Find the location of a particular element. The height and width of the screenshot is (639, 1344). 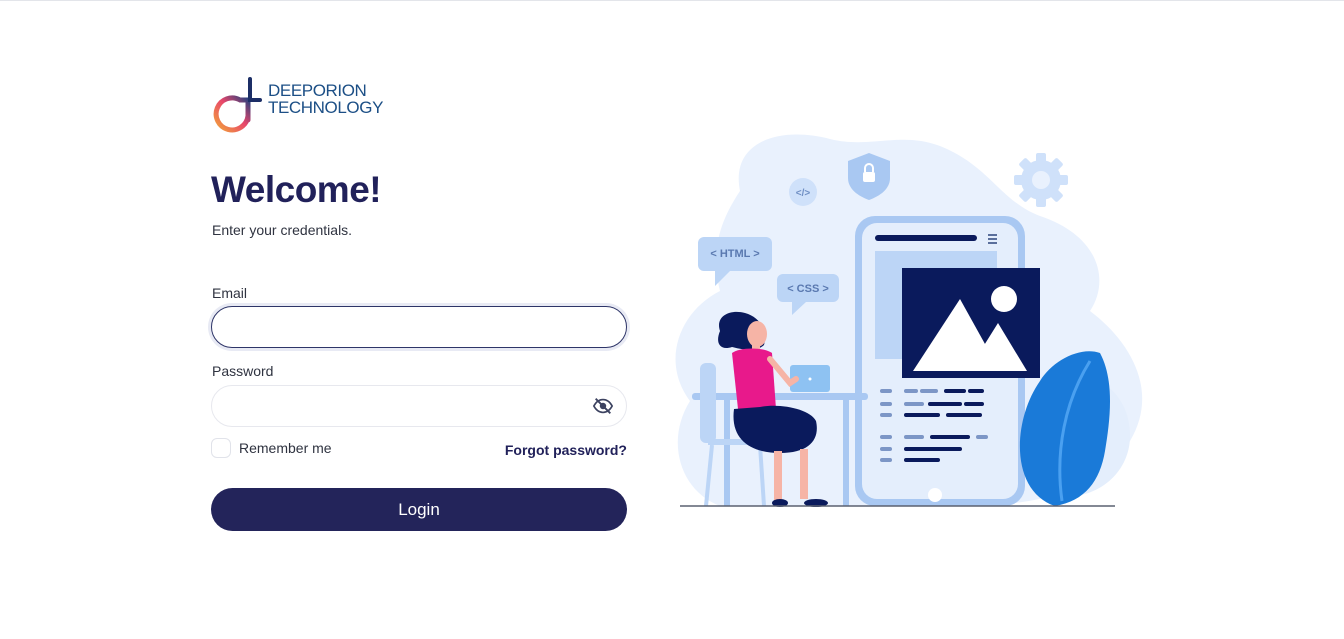

gear-icon is located at coordinates (1041, 180).